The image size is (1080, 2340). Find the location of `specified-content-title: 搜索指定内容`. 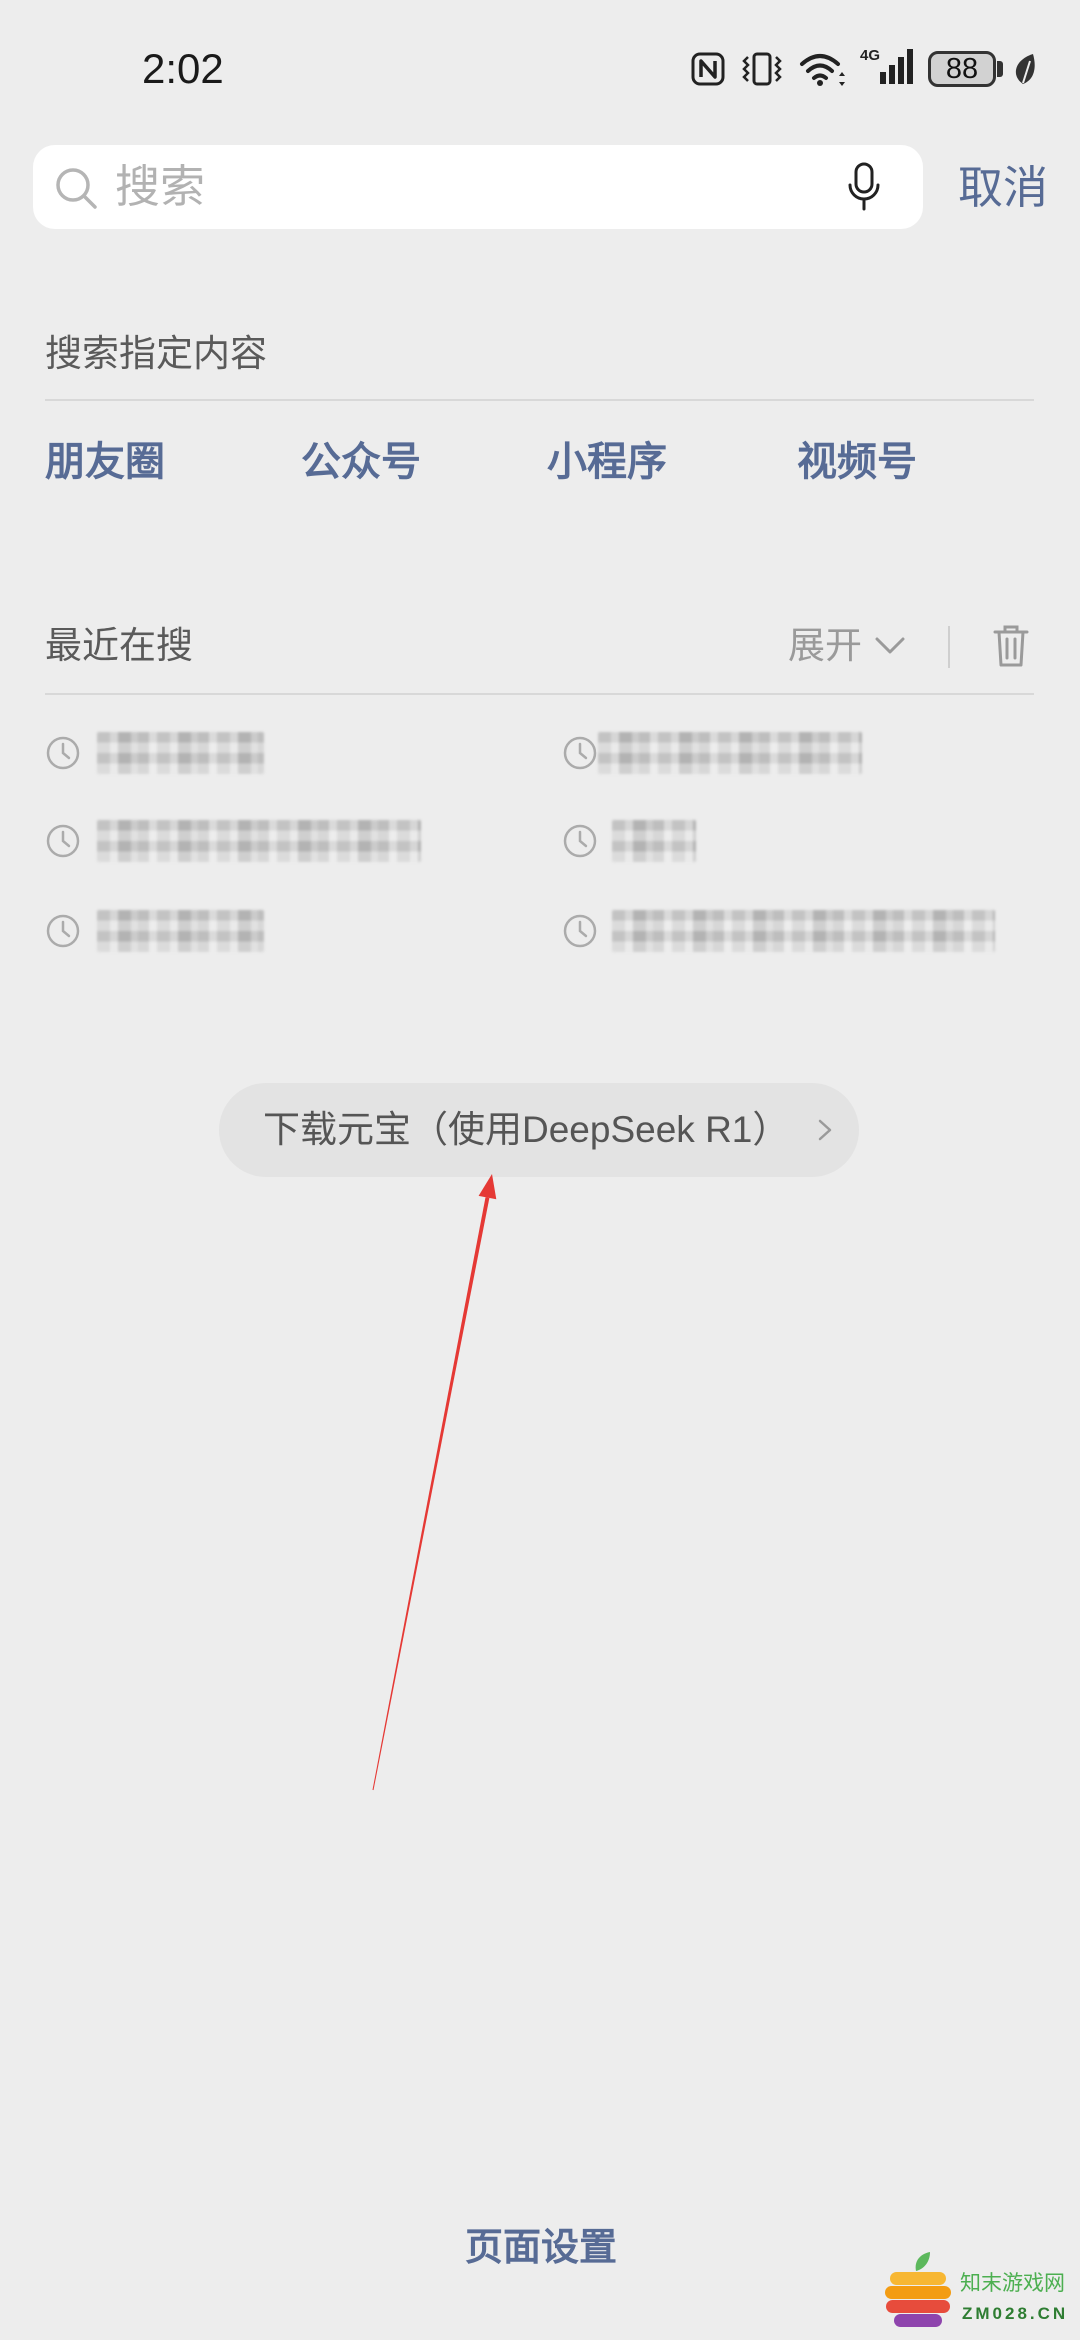

specified-content-title: 搜索指定内容 is located at coordinates (156, 353).